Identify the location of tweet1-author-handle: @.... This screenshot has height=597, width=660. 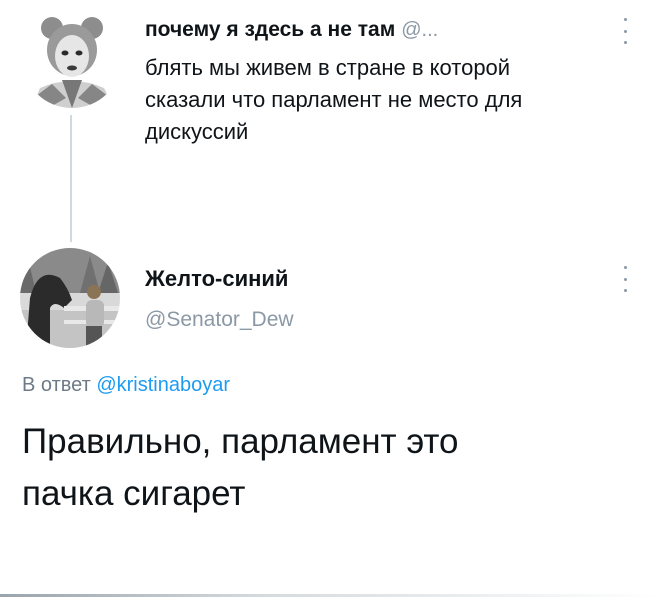
(419, 30).